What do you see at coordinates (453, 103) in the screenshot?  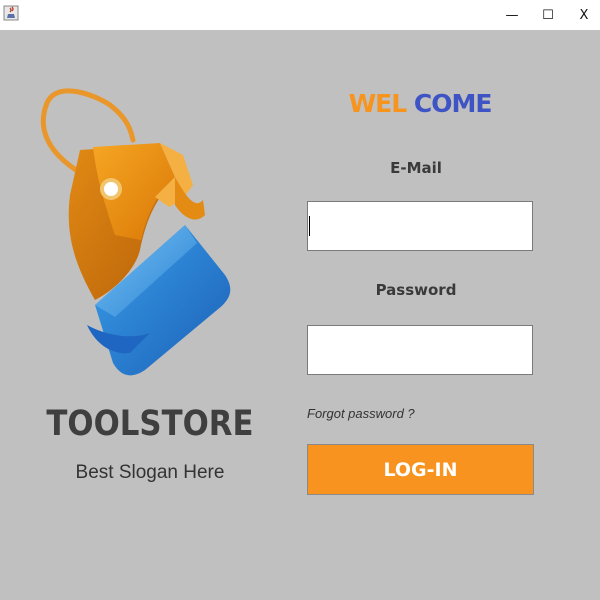 I see `welcome-part-2: COME` at bounding box center [453, 103].